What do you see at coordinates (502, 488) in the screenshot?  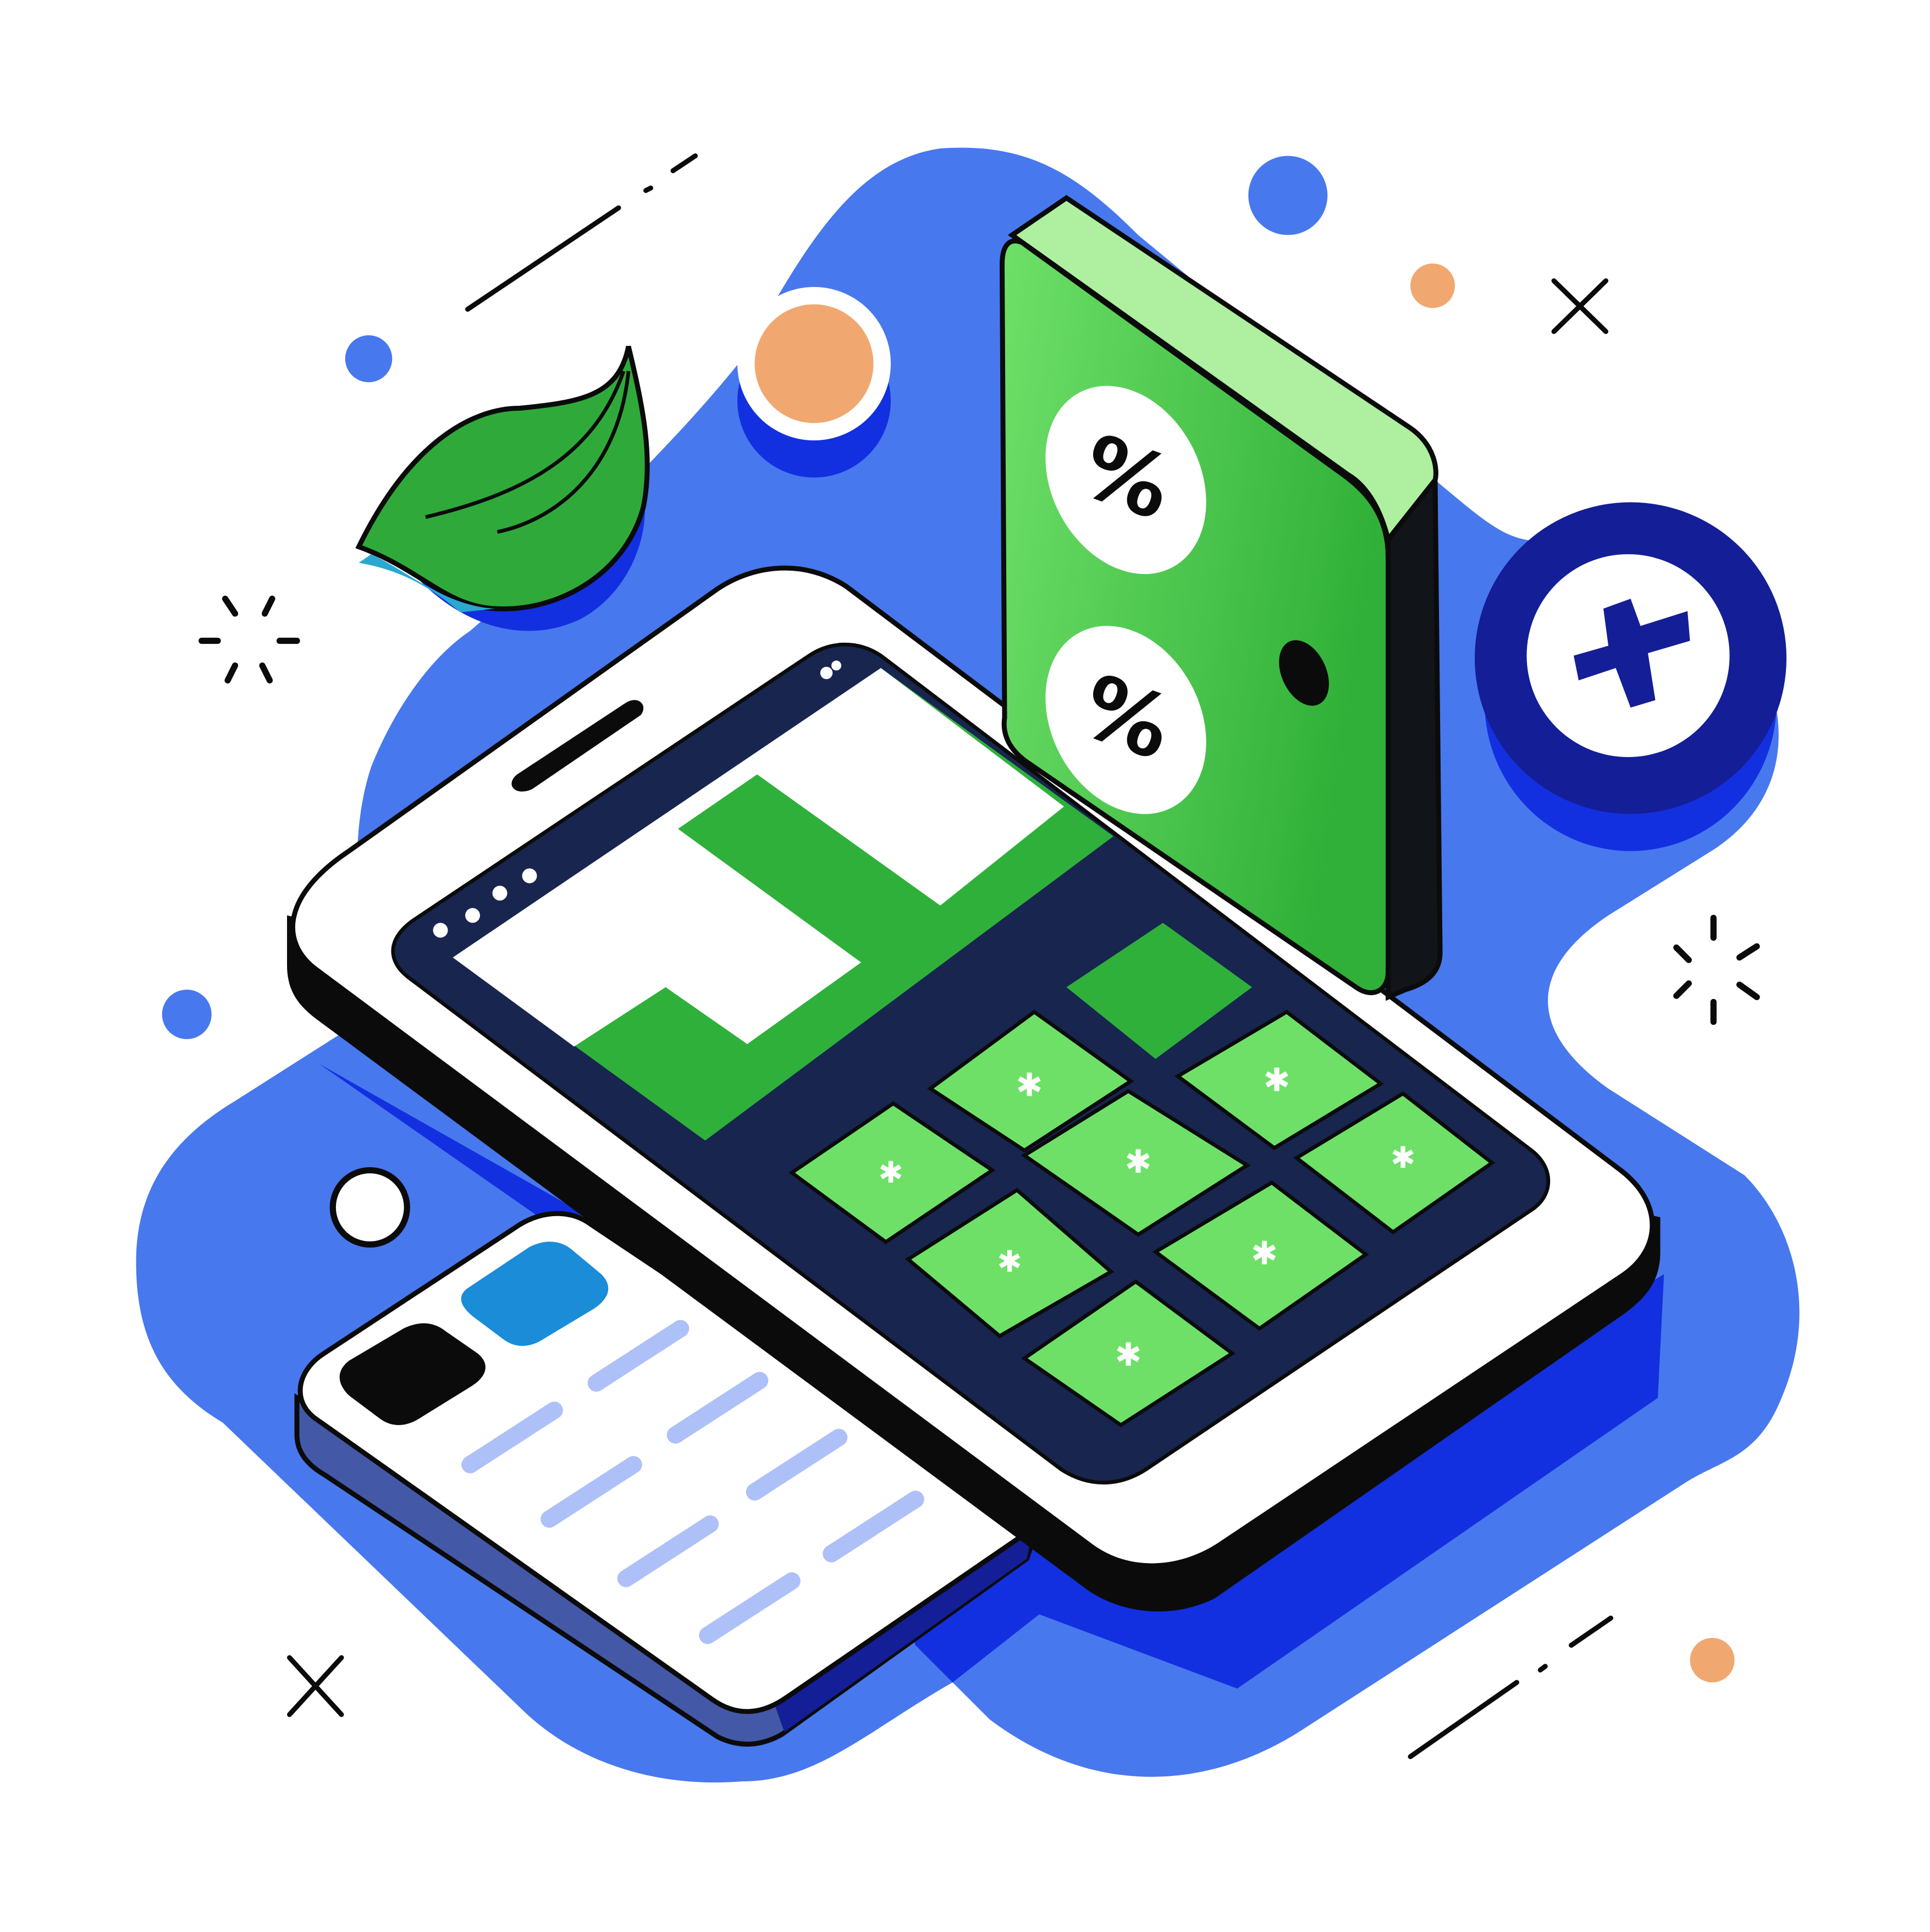 I see `leaf-icon` at bounding box center [502, 488].